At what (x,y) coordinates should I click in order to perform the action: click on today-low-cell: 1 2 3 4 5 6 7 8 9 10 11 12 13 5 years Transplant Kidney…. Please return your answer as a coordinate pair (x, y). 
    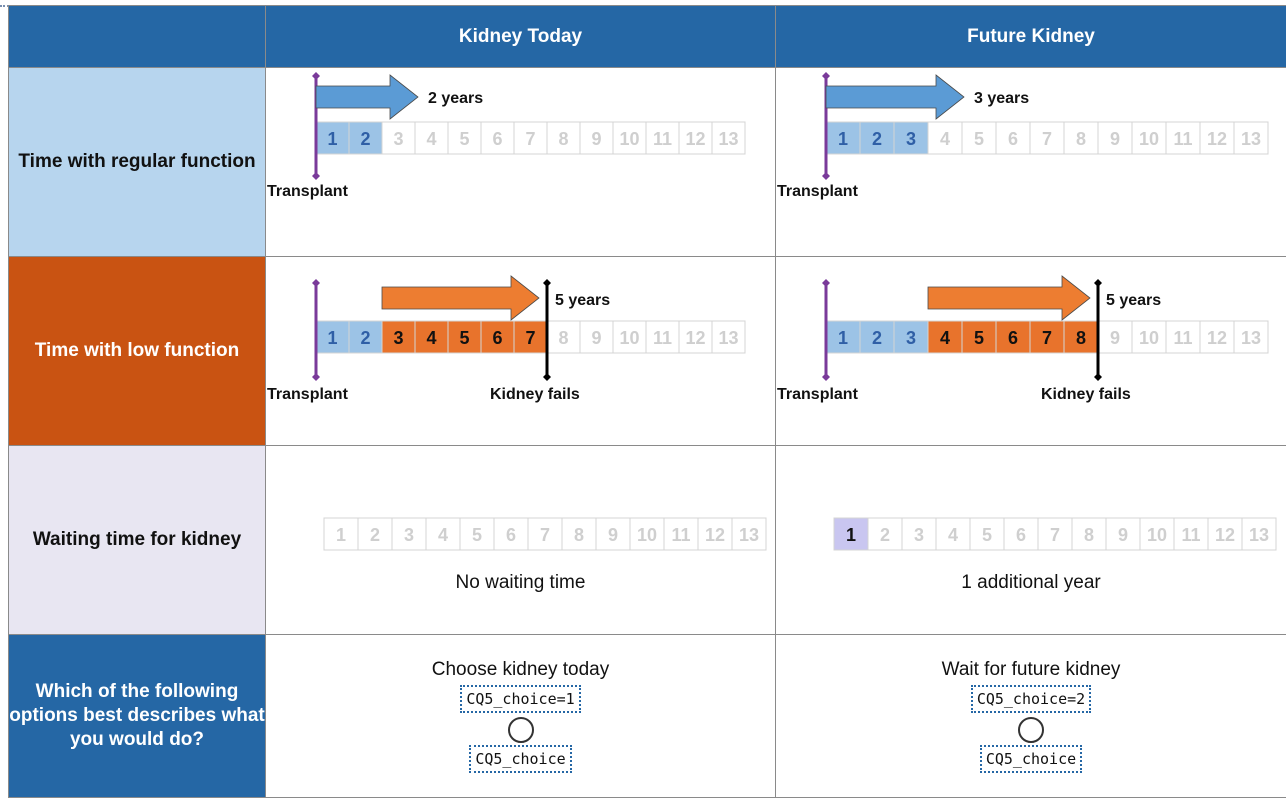
    Looking at the image, I should click on (520, 351).